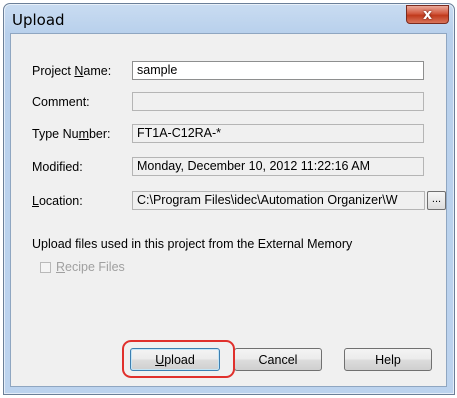 This screenshot has width=457, height=398. Describe the element at coordinates (90, 267) in the screenshot. I see `recipe-files-label: Recipe Files` at that location.